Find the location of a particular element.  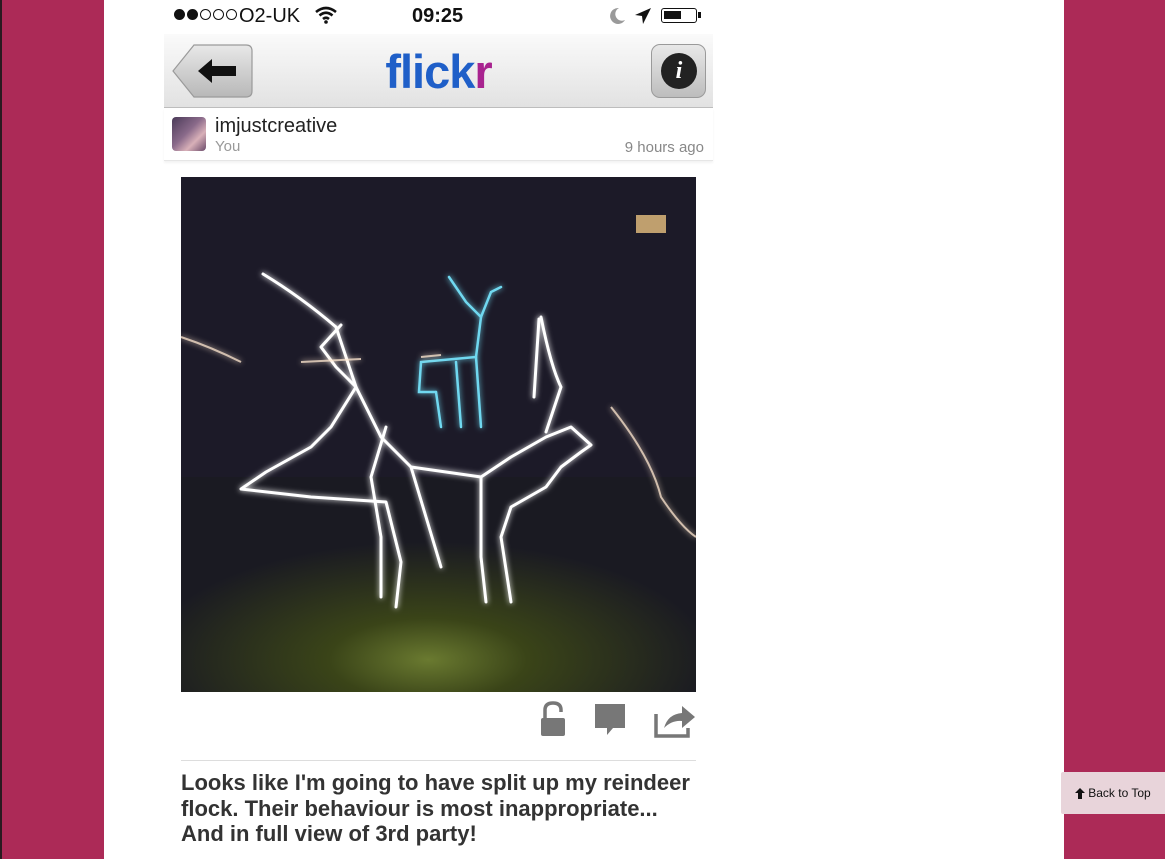

back-to-top-button: Back to Top is located at coordinates (1113, 793).